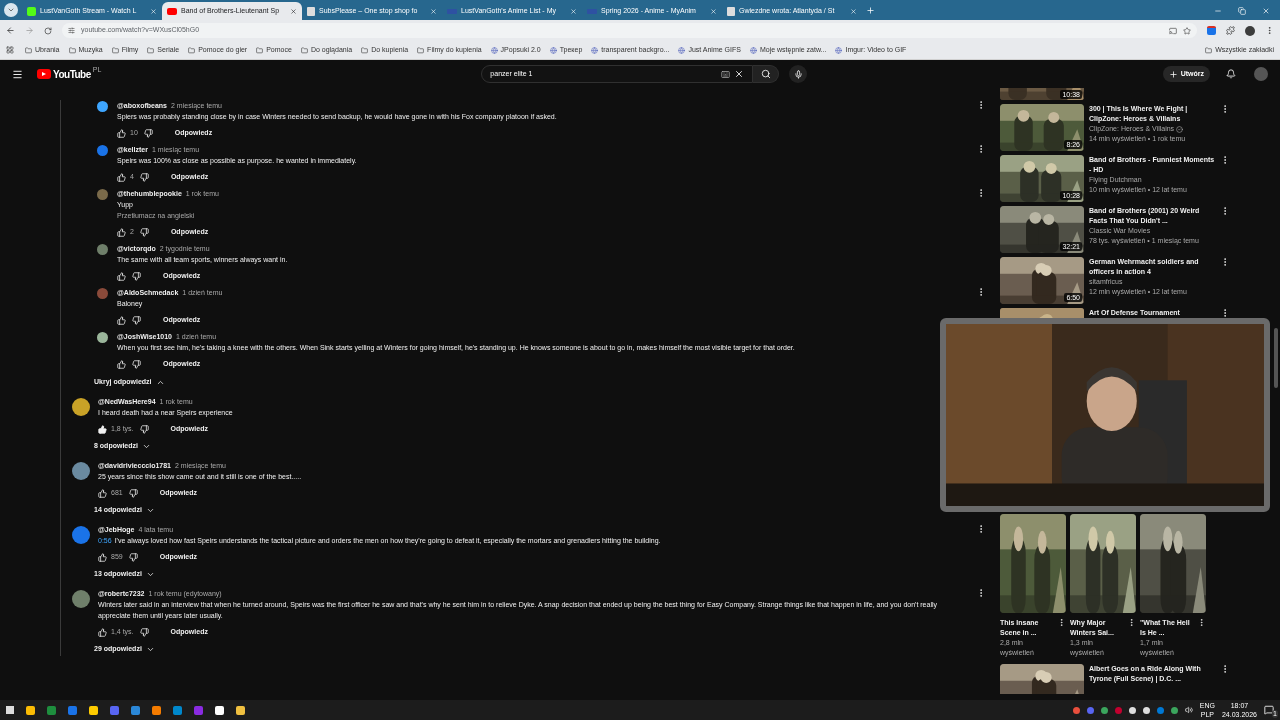  I want to click on extensions-icon, so click(1230, 30).